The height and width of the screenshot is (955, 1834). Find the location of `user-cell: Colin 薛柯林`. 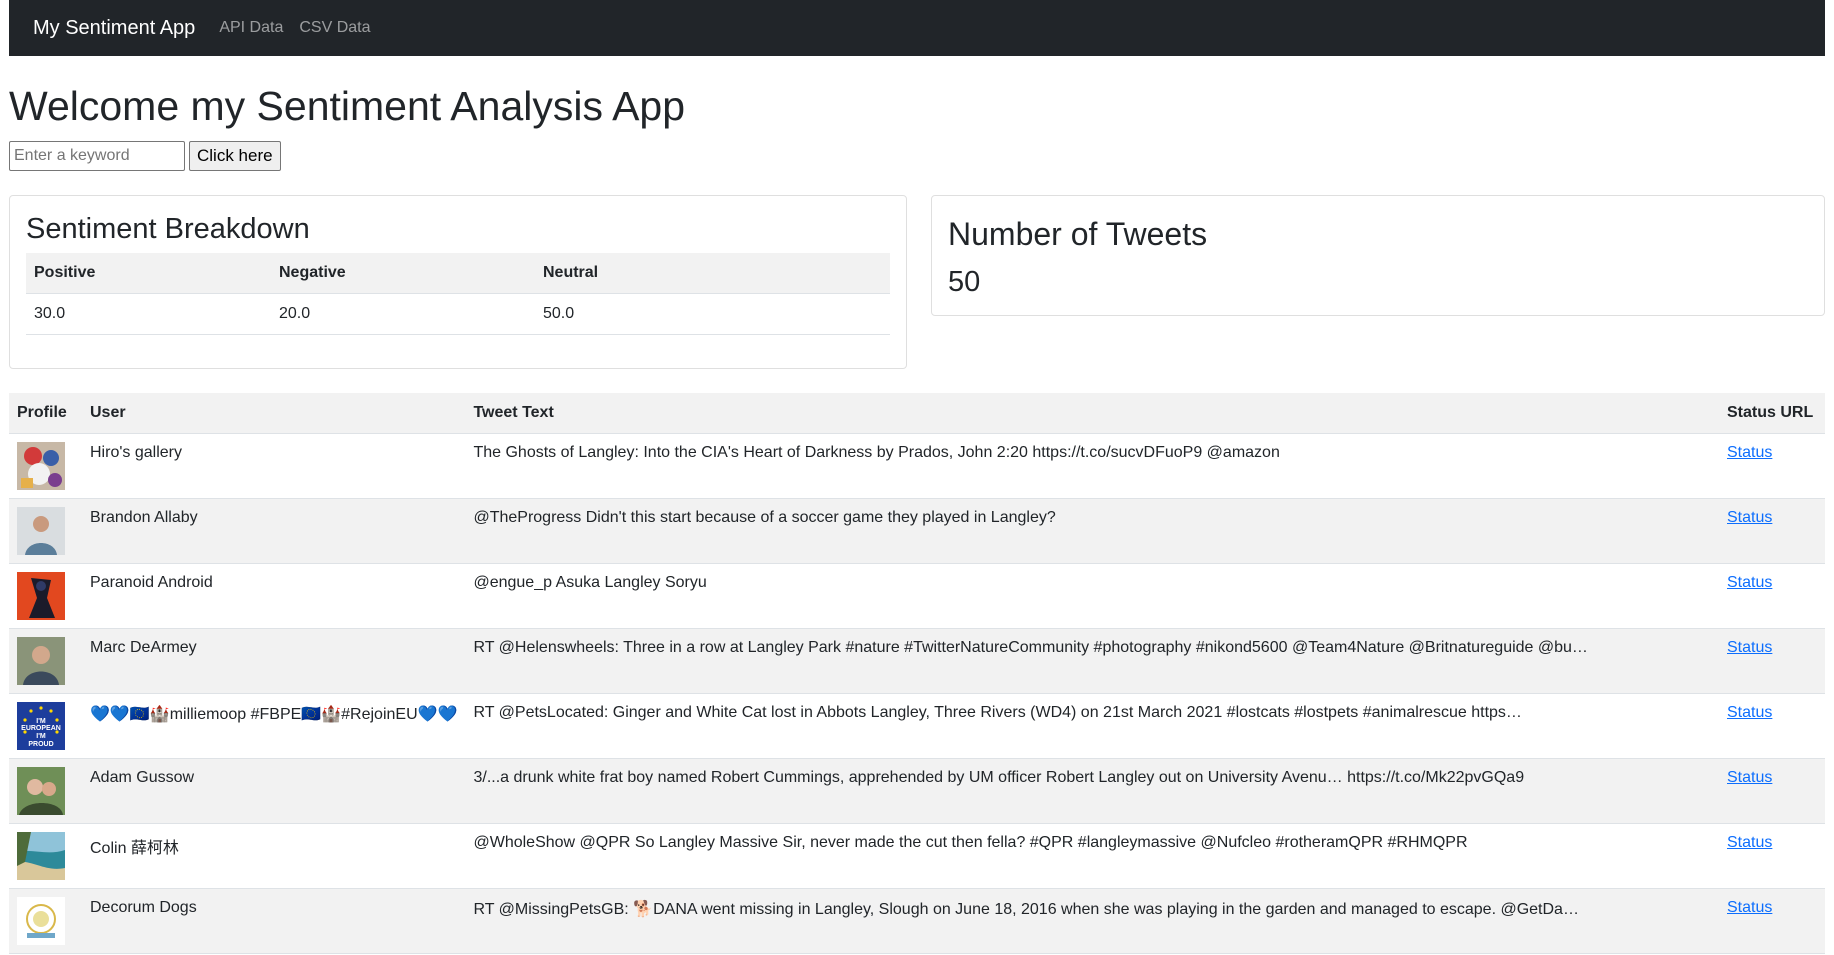

user-cell: Colin 薛柯林 is located at coordinates (274, 856).